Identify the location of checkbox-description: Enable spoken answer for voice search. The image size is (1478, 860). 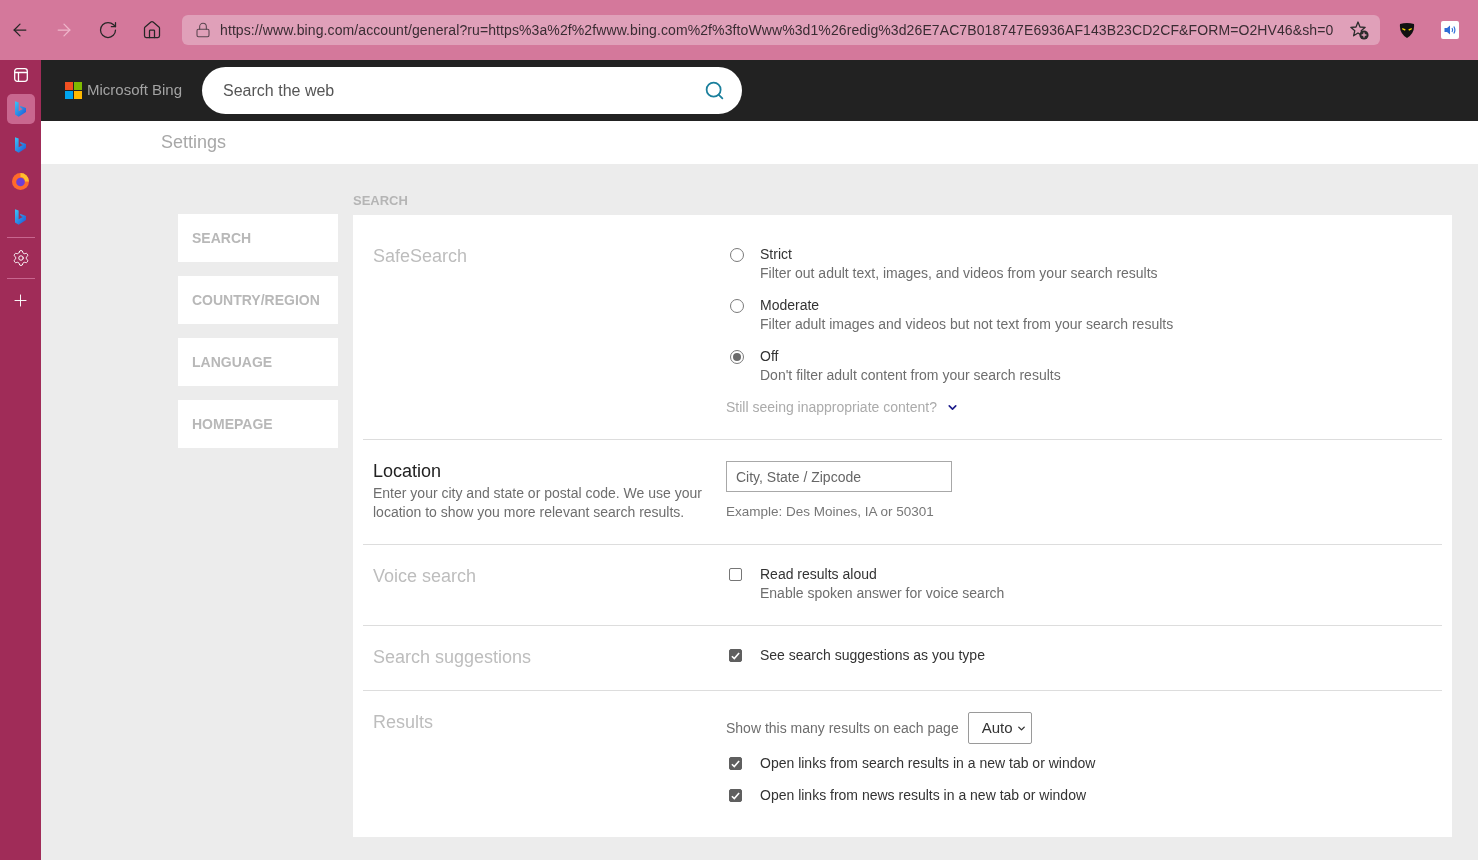
(882, 593).